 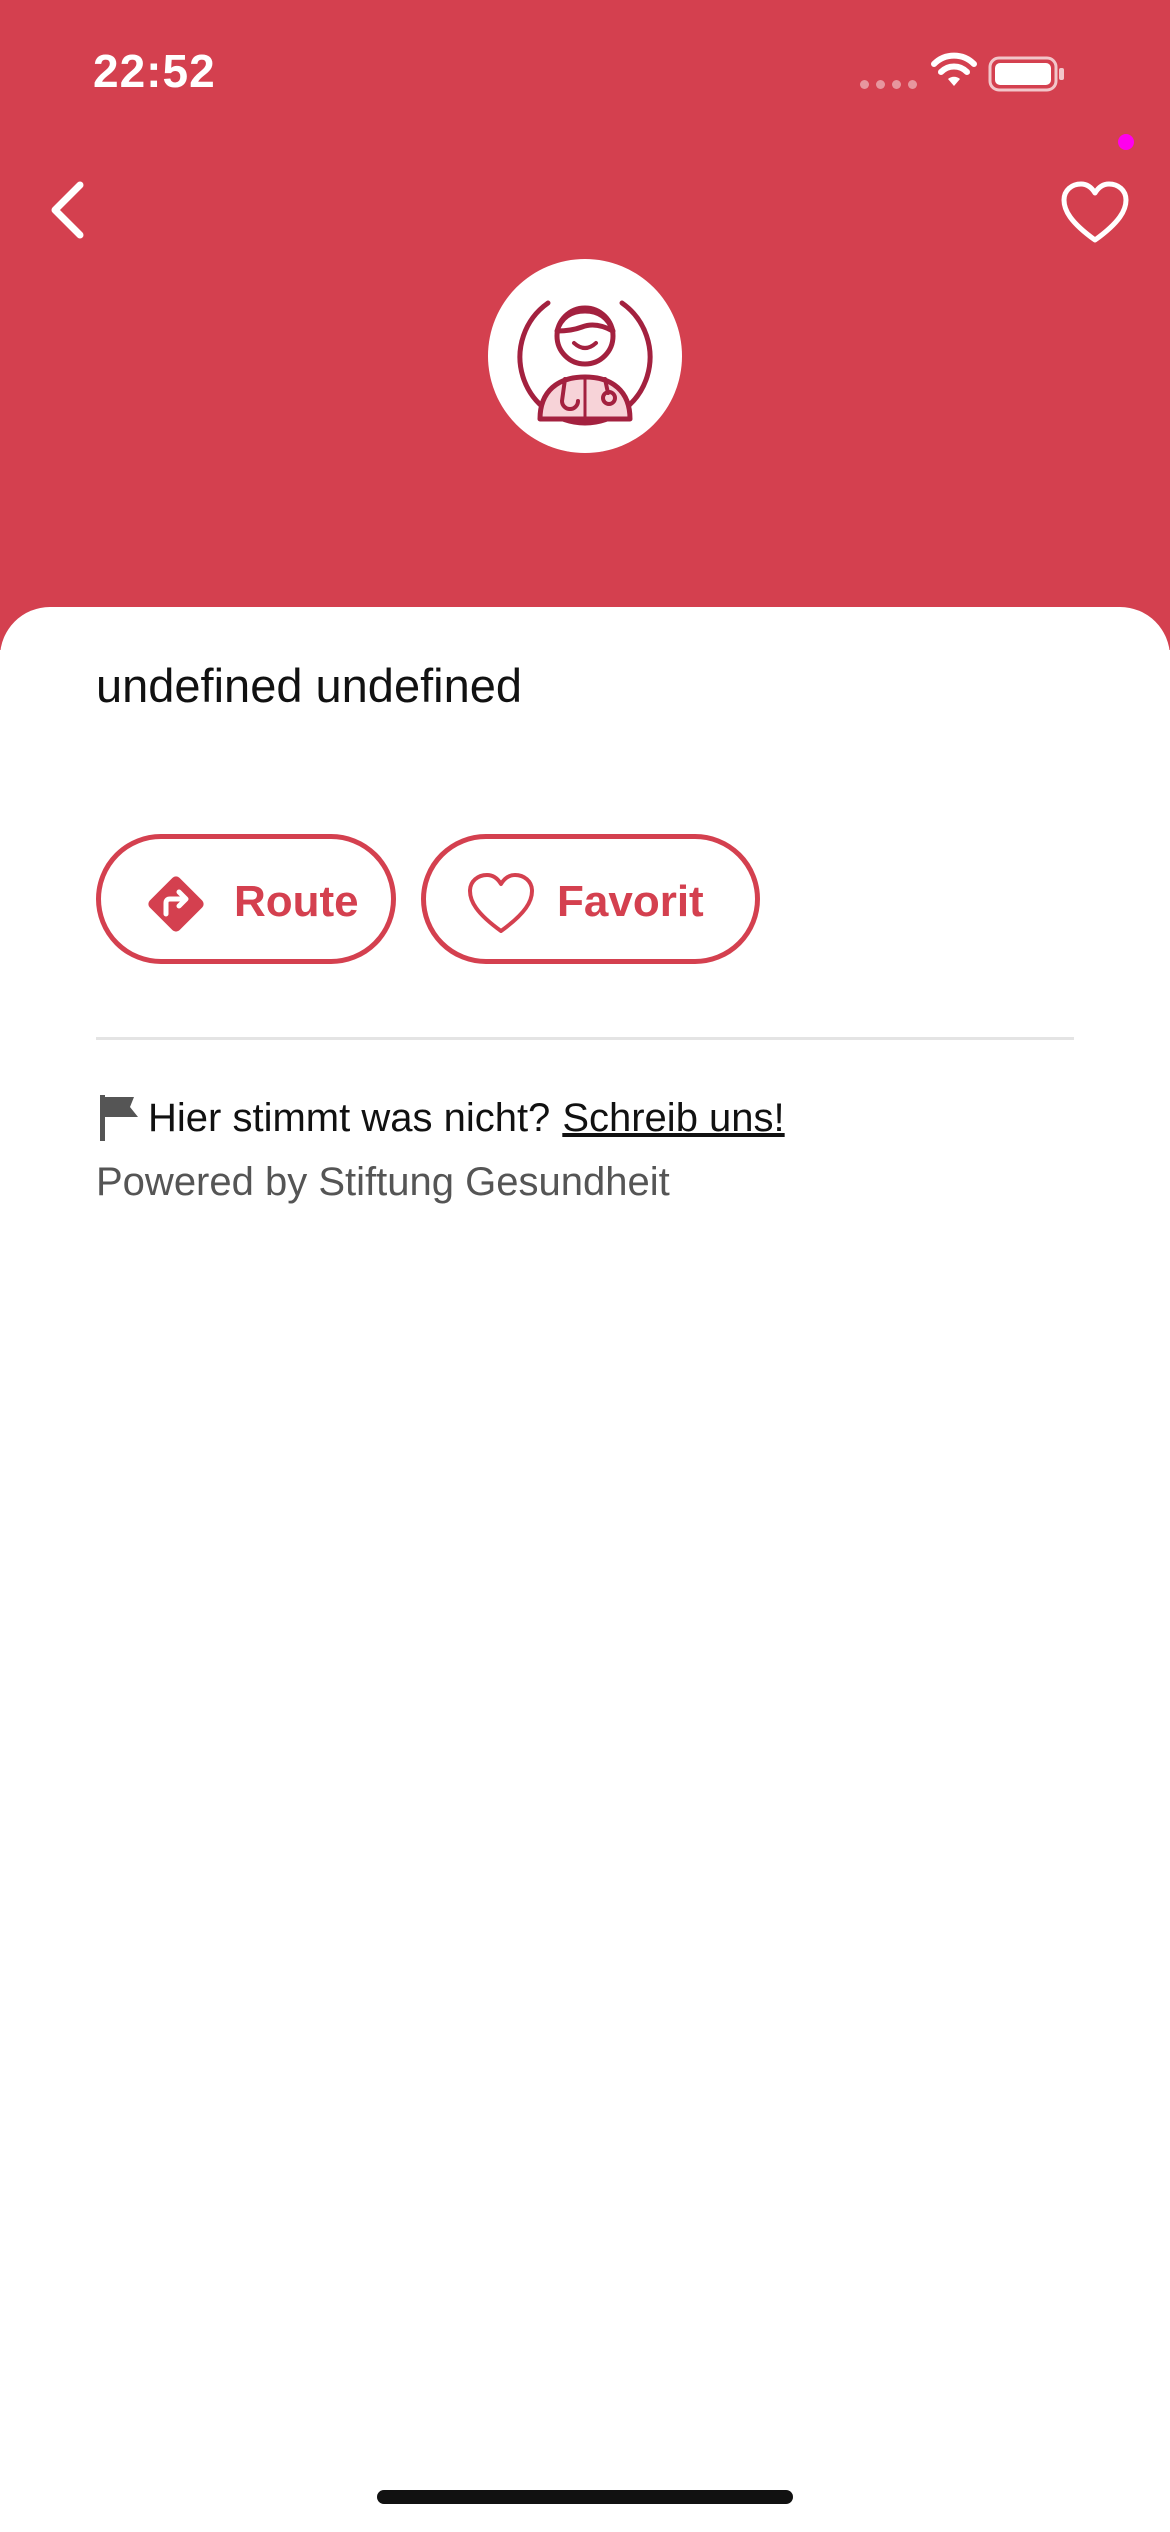 What do you see at coordinates (585, 1038) in the screenshot?
I see `divider` at bounding box center [585, 1038].